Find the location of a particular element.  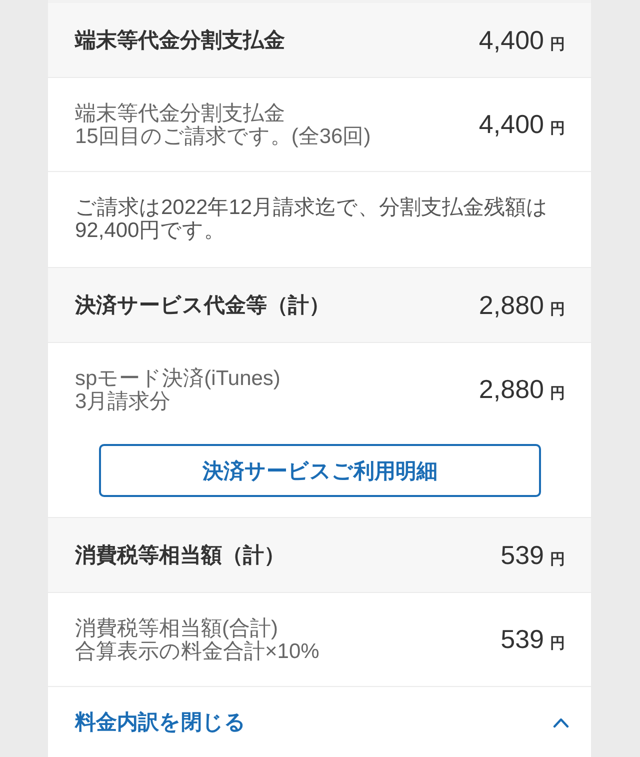

details-button: 決済サービスご利用明細 is located at coordinates (320, 470).